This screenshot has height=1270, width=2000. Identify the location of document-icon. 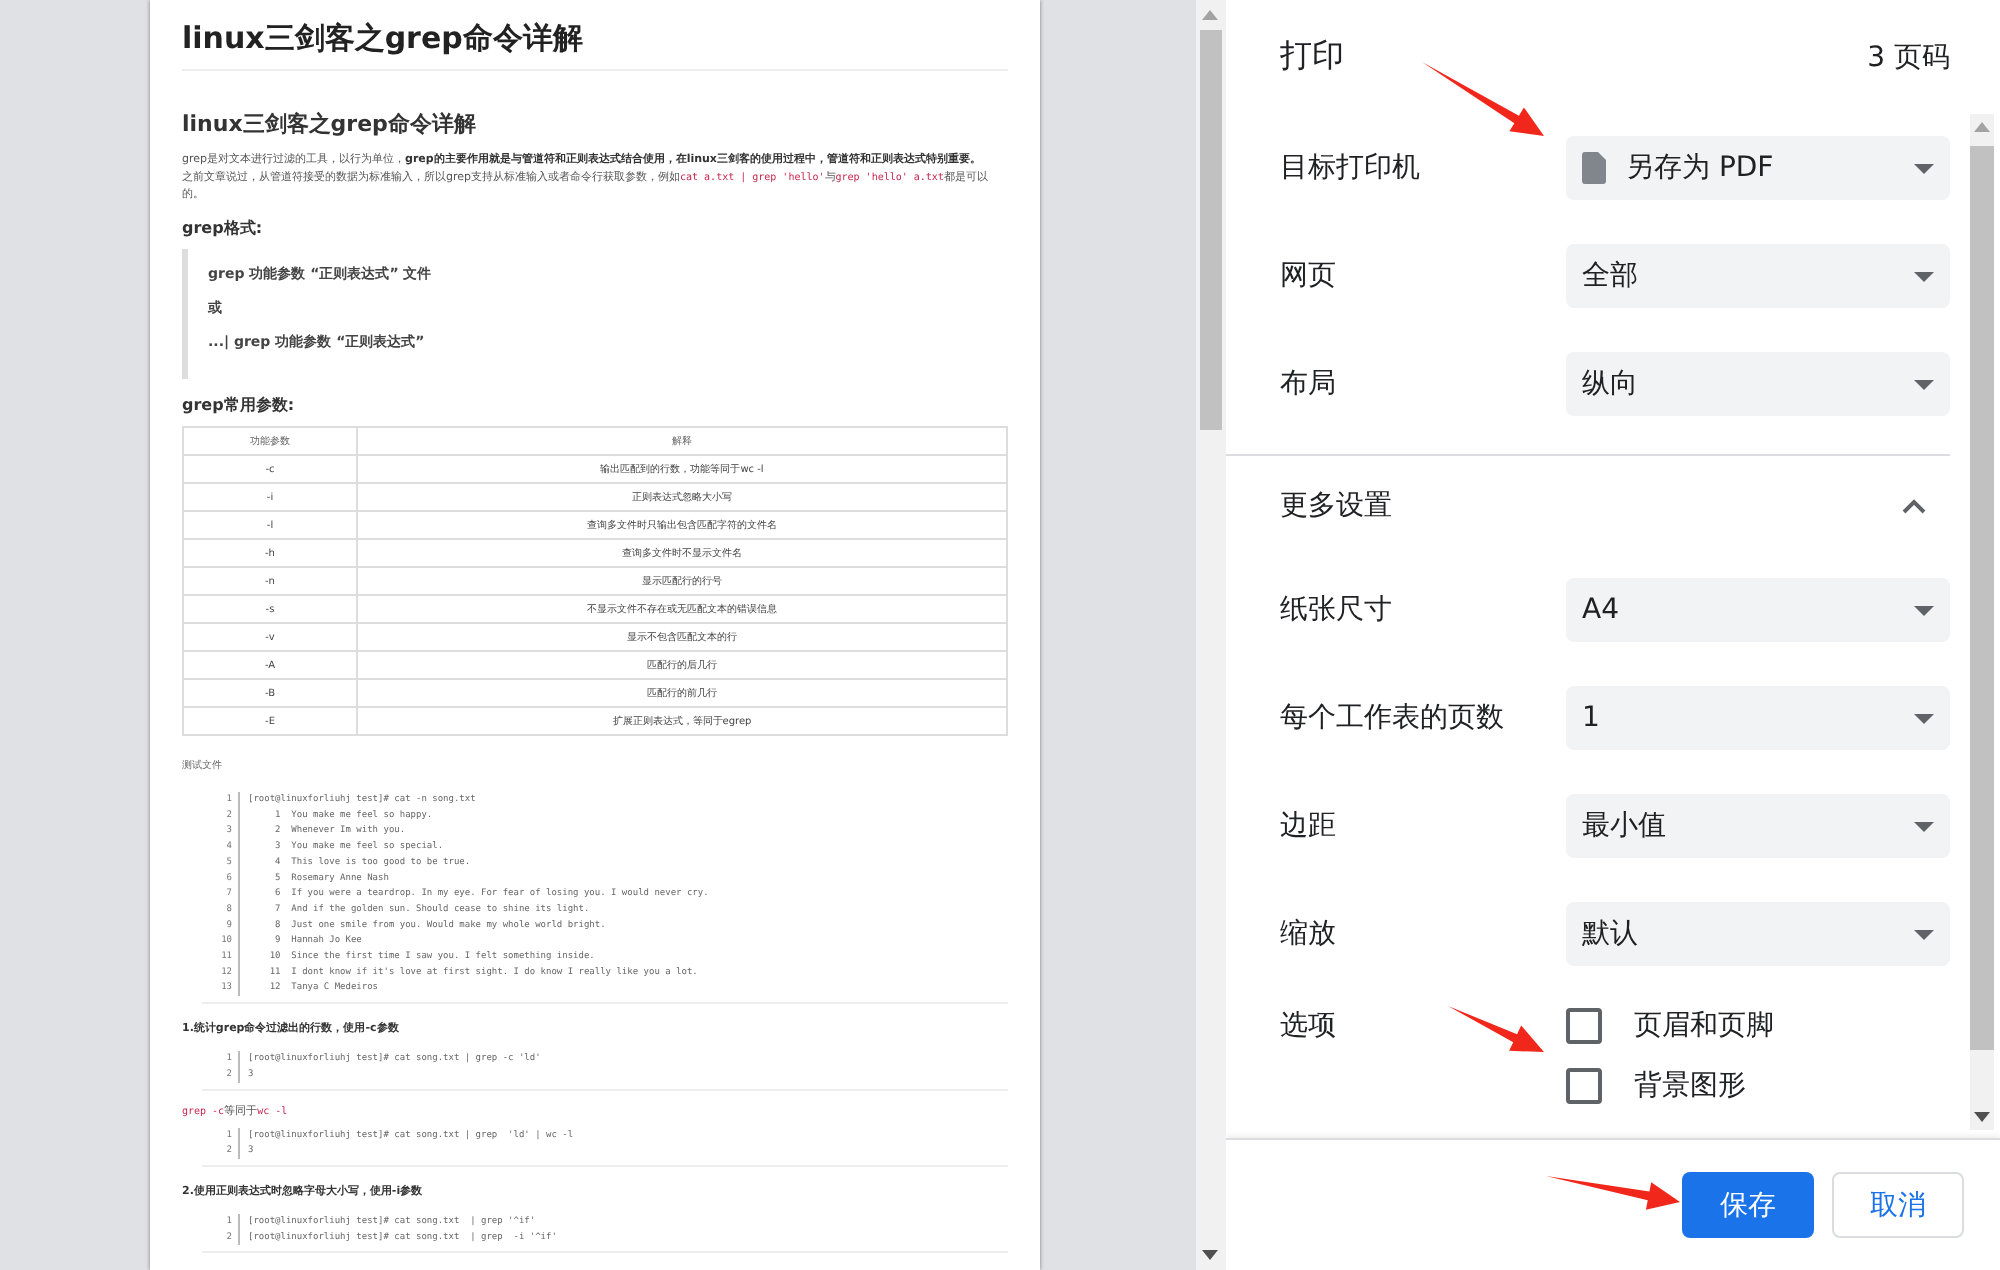
(1594, 168).